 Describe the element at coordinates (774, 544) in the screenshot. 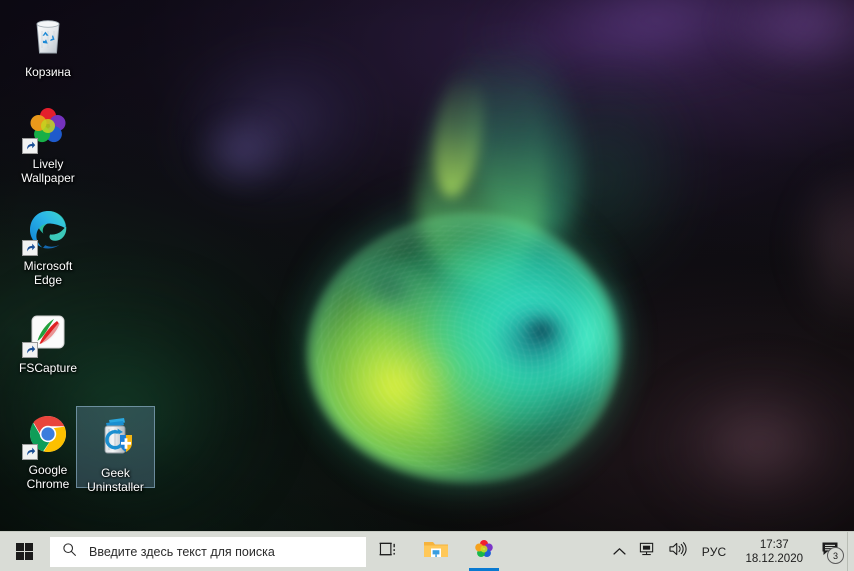

I see `clock-time: 17:37` at that location.